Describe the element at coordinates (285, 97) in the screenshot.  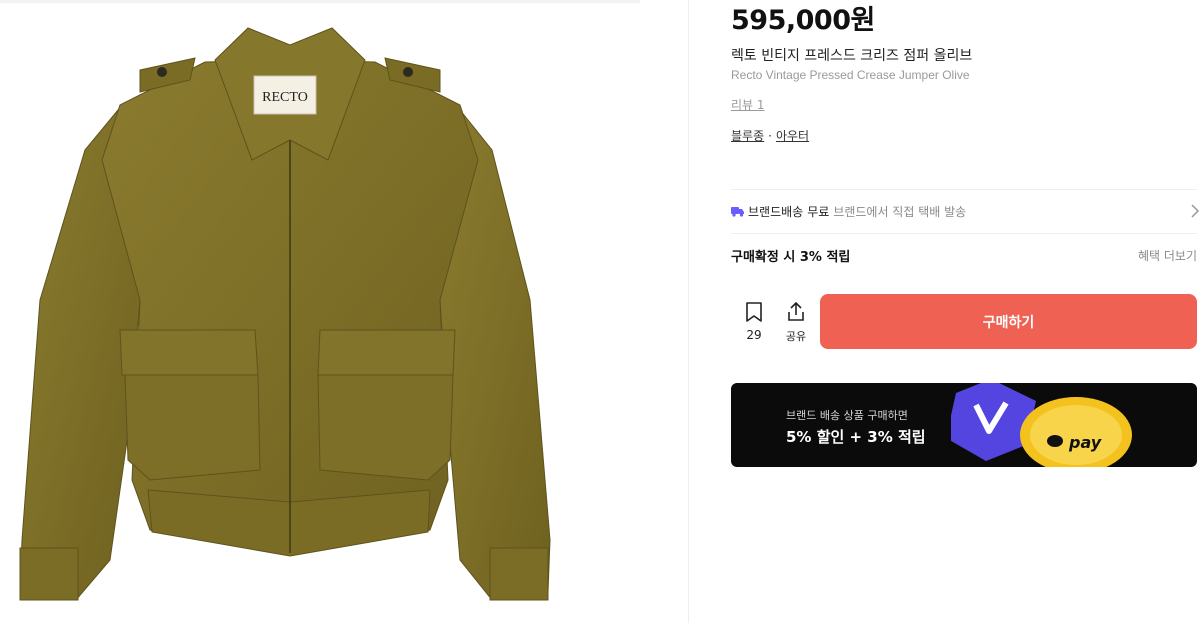
I see `brand-label-text: RECTO` at that location.